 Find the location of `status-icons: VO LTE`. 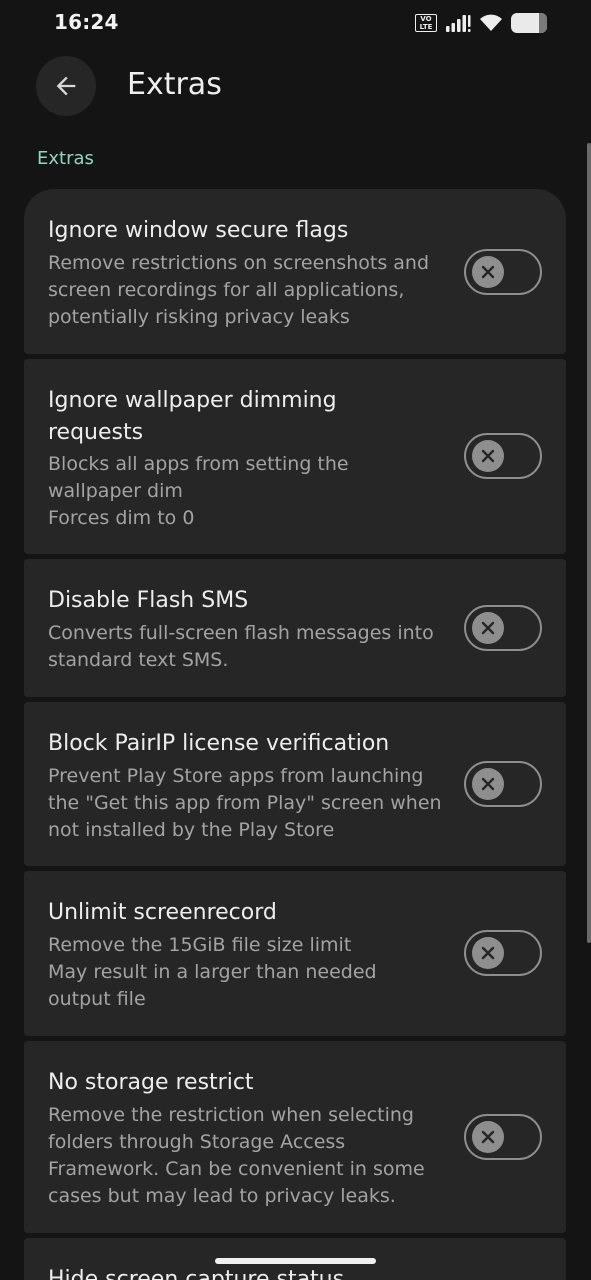

status-icons: VO LTE is located at coordinates (481, 23).